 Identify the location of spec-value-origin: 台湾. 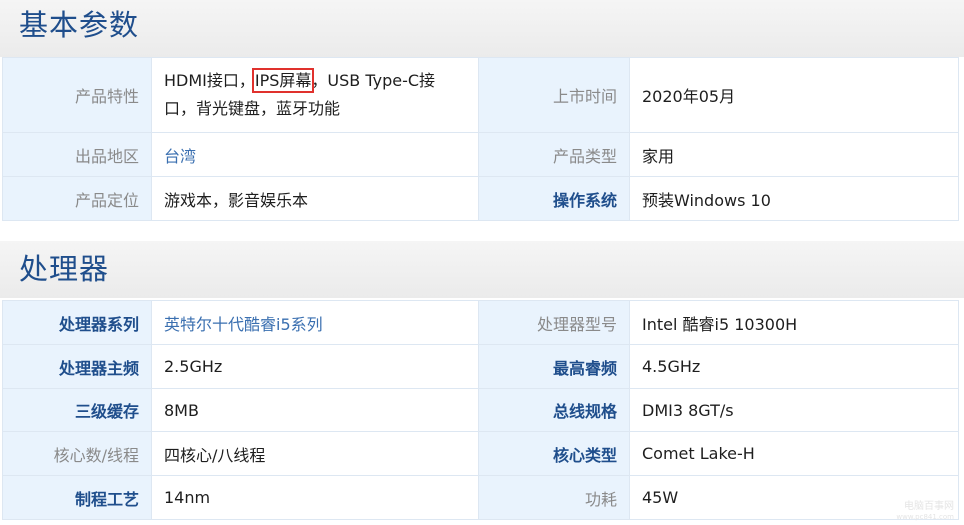
(315, 154).